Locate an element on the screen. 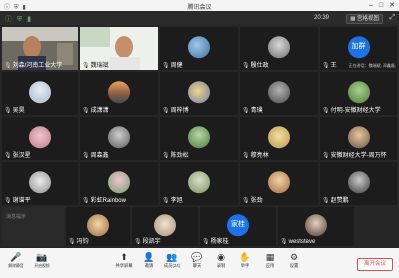 Image resolution: width=399 pixels, height=278 pixels. raise-hand-icon: ✋ is located at coordinates (245, 257).